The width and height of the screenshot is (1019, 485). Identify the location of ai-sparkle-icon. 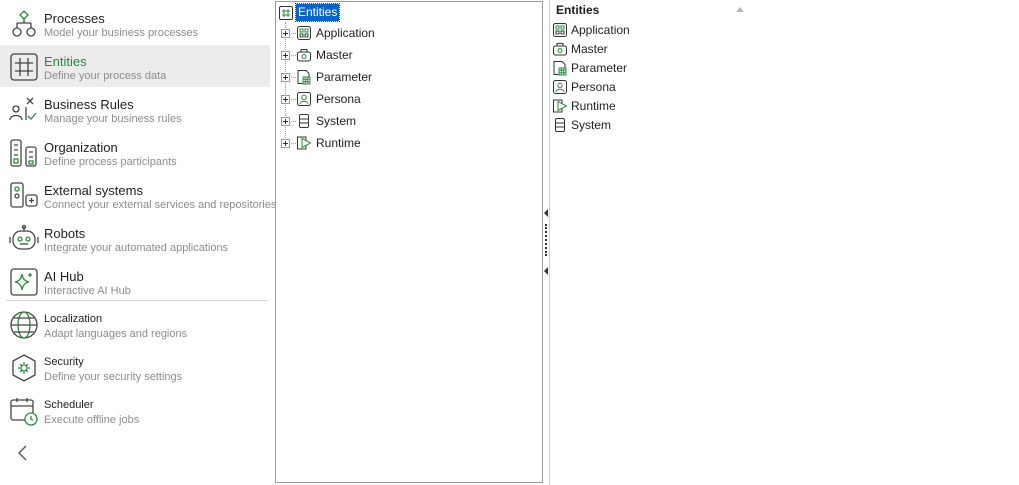
(24, 282).